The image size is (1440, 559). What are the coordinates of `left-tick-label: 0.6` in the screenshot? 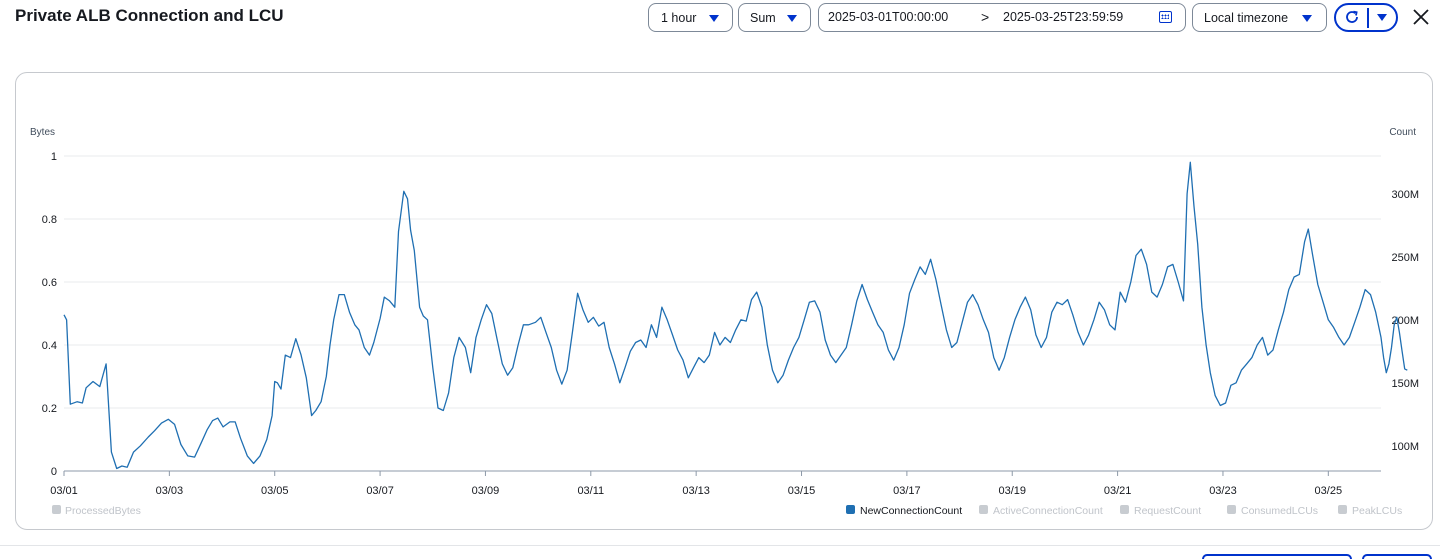 It's located at (49, 283).